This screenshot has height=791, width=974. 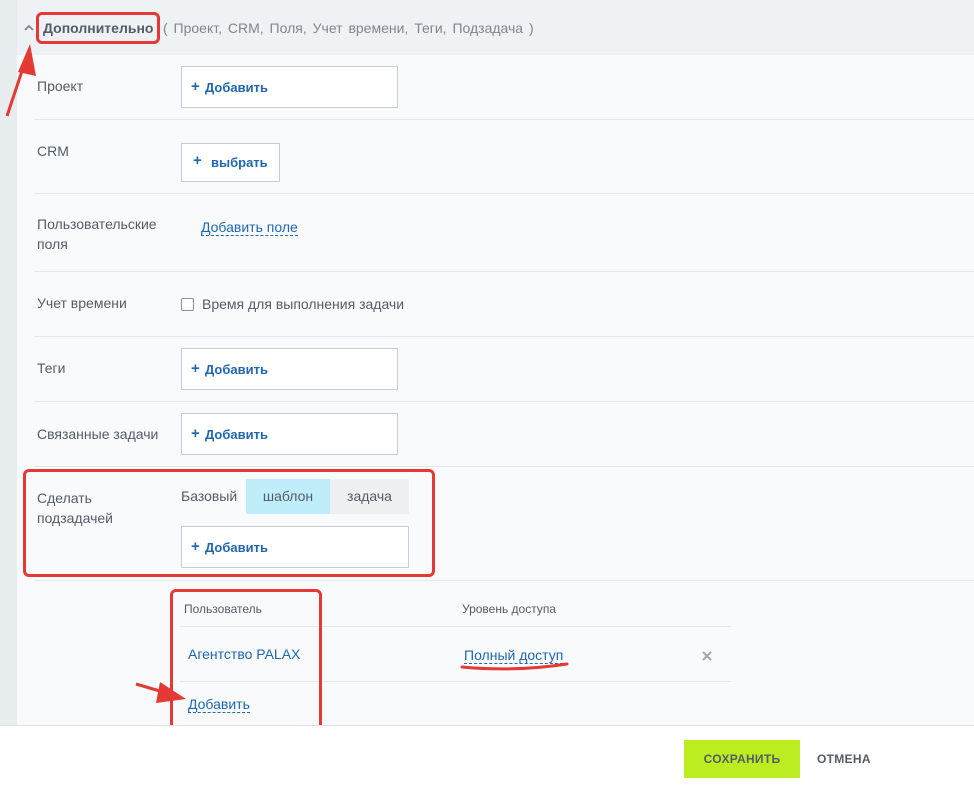 What do you see at coordinates (742, 759) in the screenshot?
I see `save-button: СОХРАНИТЬ` at bounding box center [742, 759].